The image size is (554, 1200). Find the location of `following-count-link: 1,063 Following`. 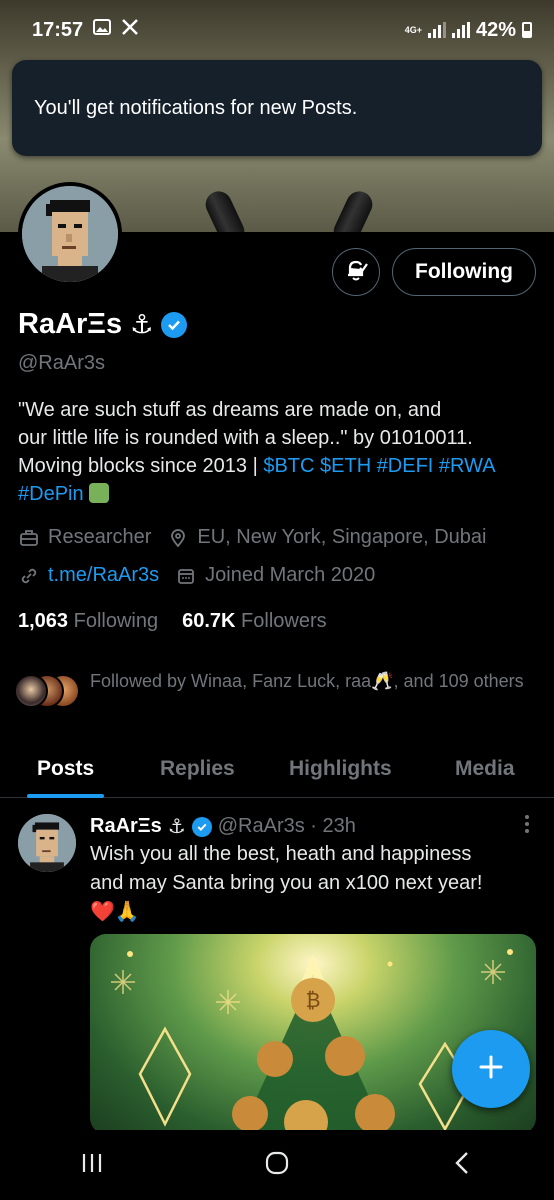

following-count-link: 1,063 Following is located at coordinates (88, 621).